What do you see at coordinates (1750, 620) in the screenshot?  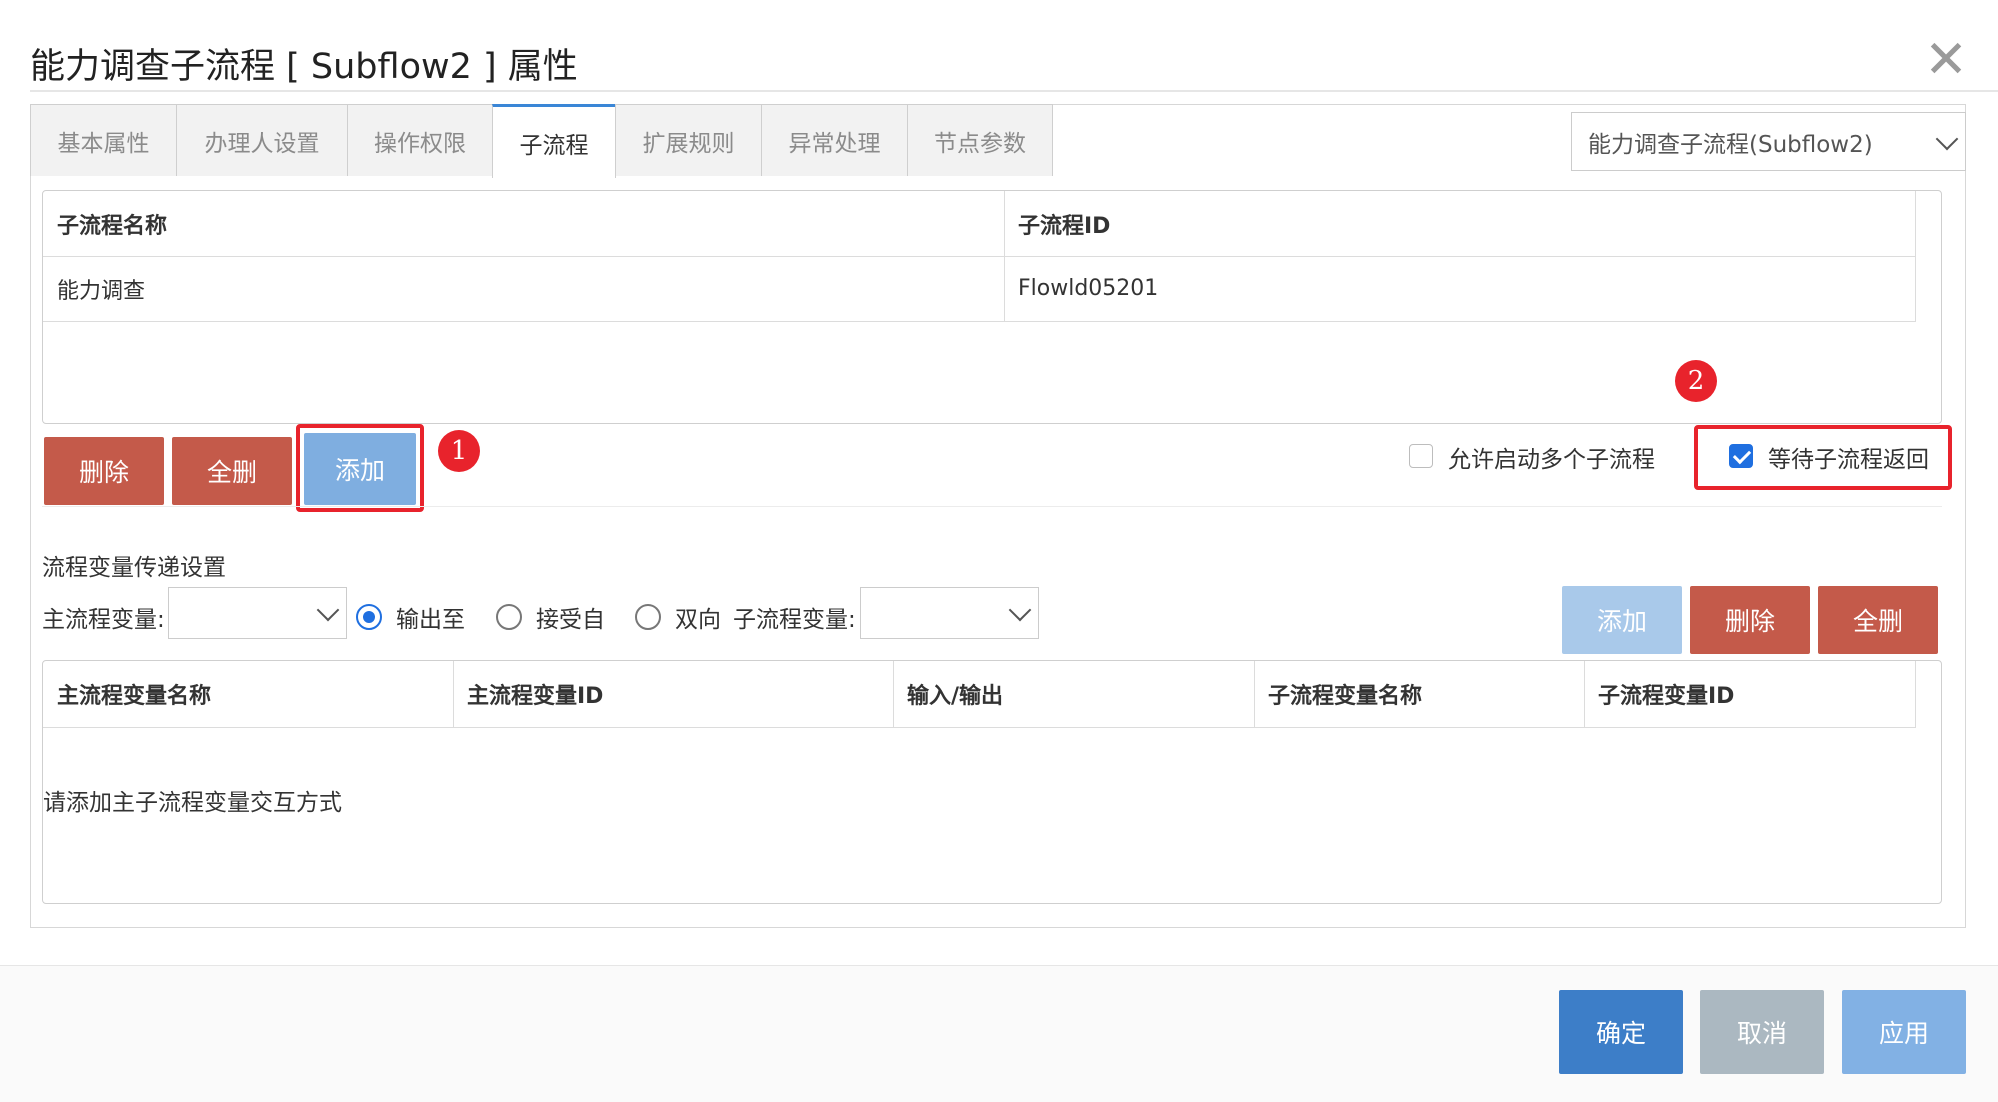 I see `delete-var-button: 删除` at bounding box center [1750, 620].